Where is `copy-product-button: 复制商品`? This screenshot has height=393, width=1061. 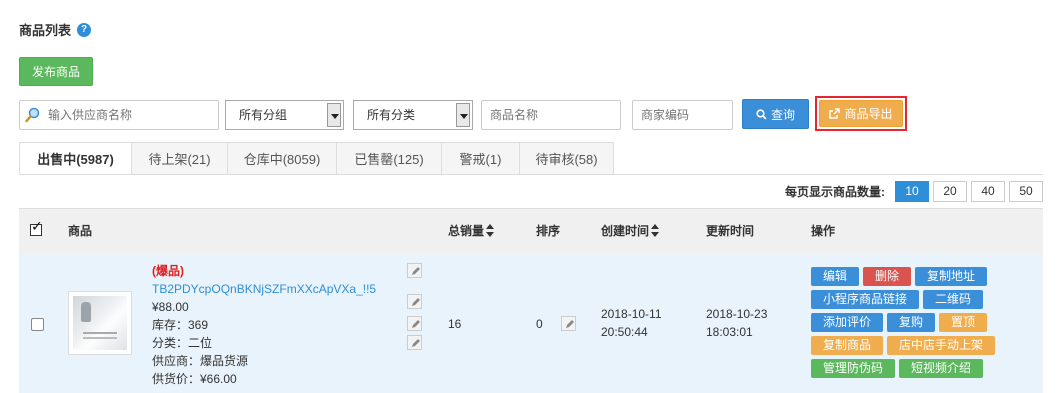 copy-product-button: 复制商品 is located at coordinates (847, 345).